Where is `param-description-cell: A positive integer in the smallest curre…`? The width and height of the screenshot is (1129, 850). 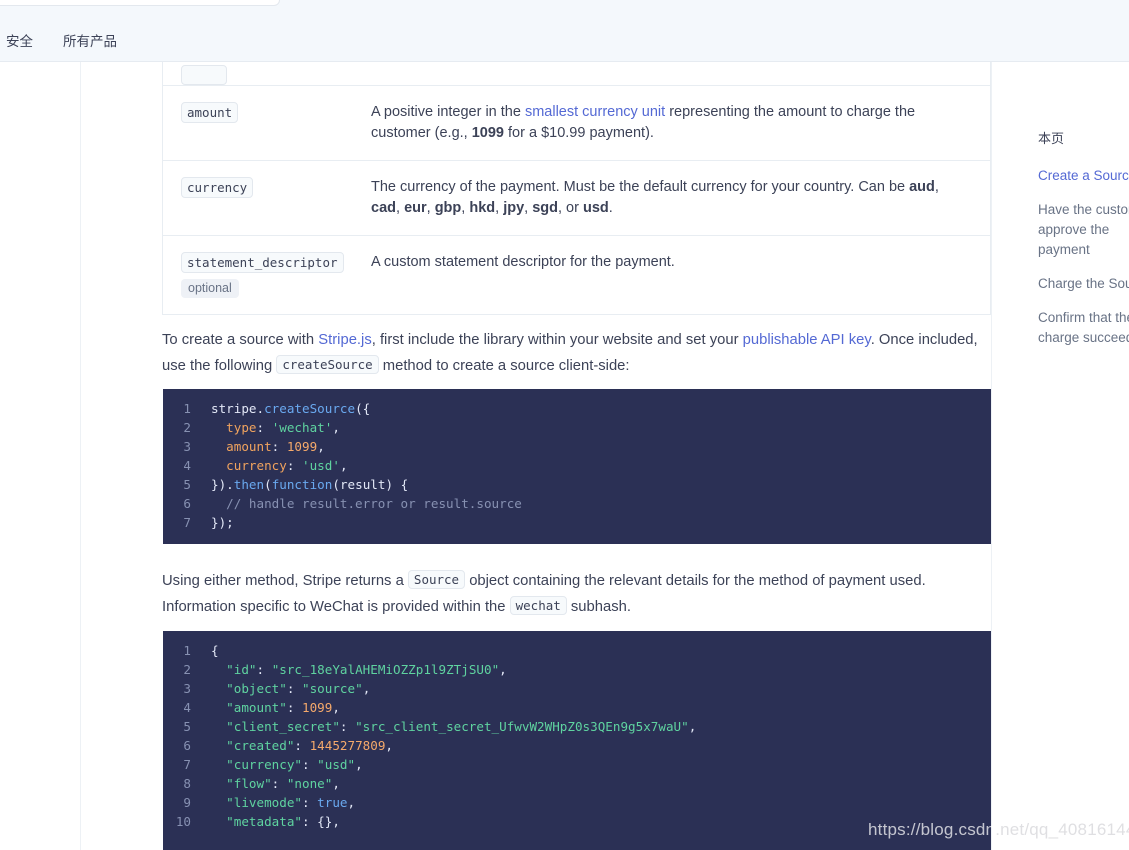
param-description-cell: A positive integer in the smallest curre… is located at coordinates (643, 122).